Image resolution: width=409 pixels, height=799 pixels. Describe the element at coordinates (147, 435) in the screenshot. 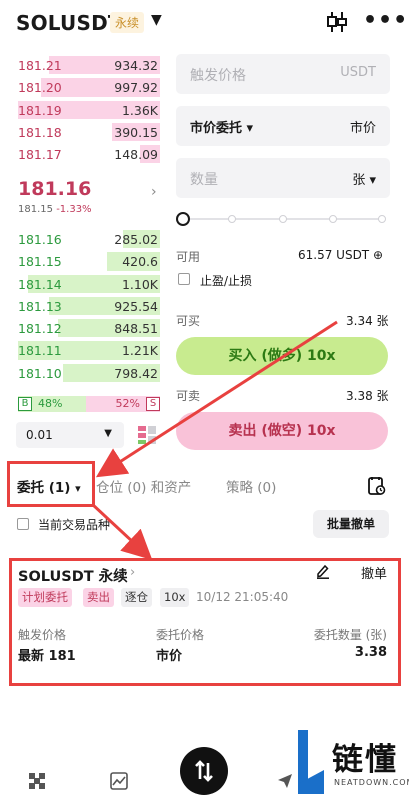

I see `orderbook-layout-icon` at that location.